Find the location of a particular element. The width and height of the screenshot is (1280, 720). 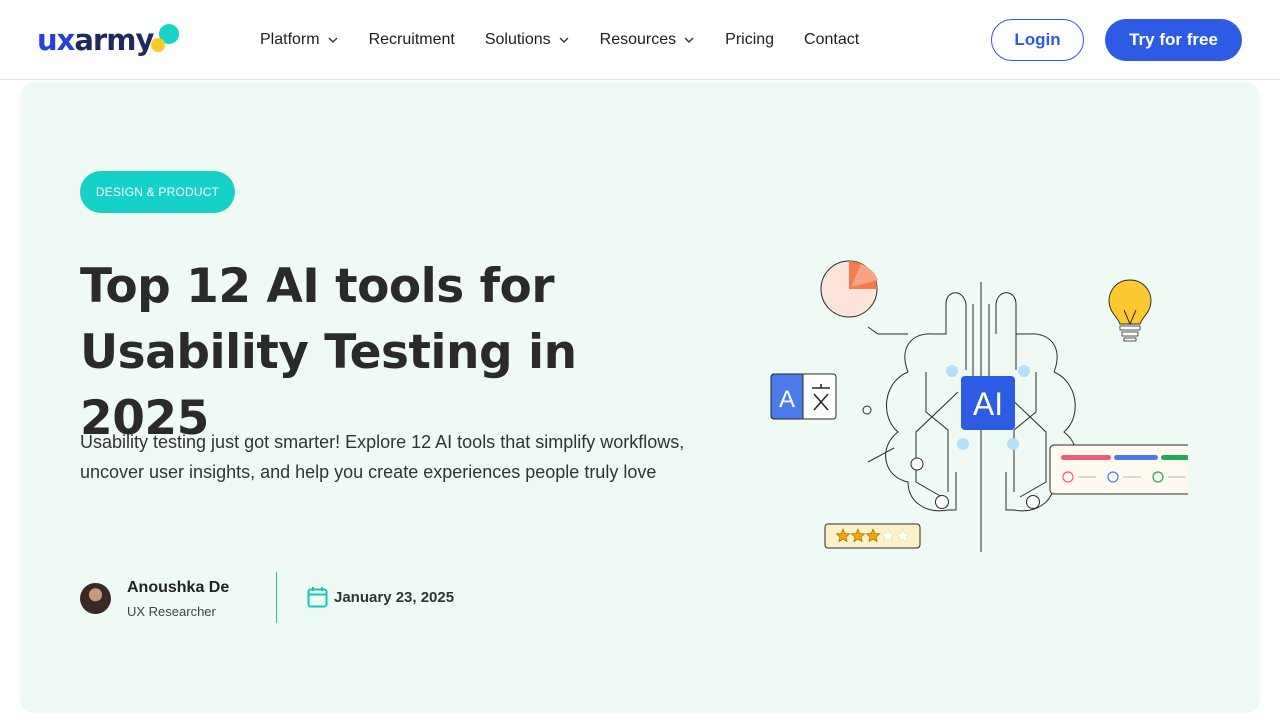

nav-item-recruitment: Recruitment is located at coordinates (412, 40).